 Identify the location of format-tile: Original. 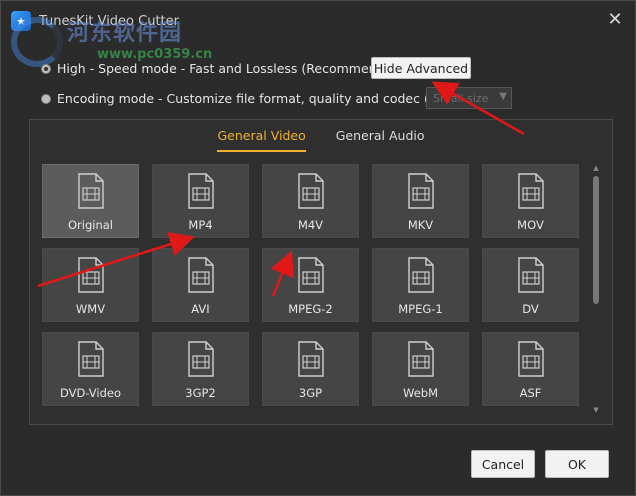
(90, 201).